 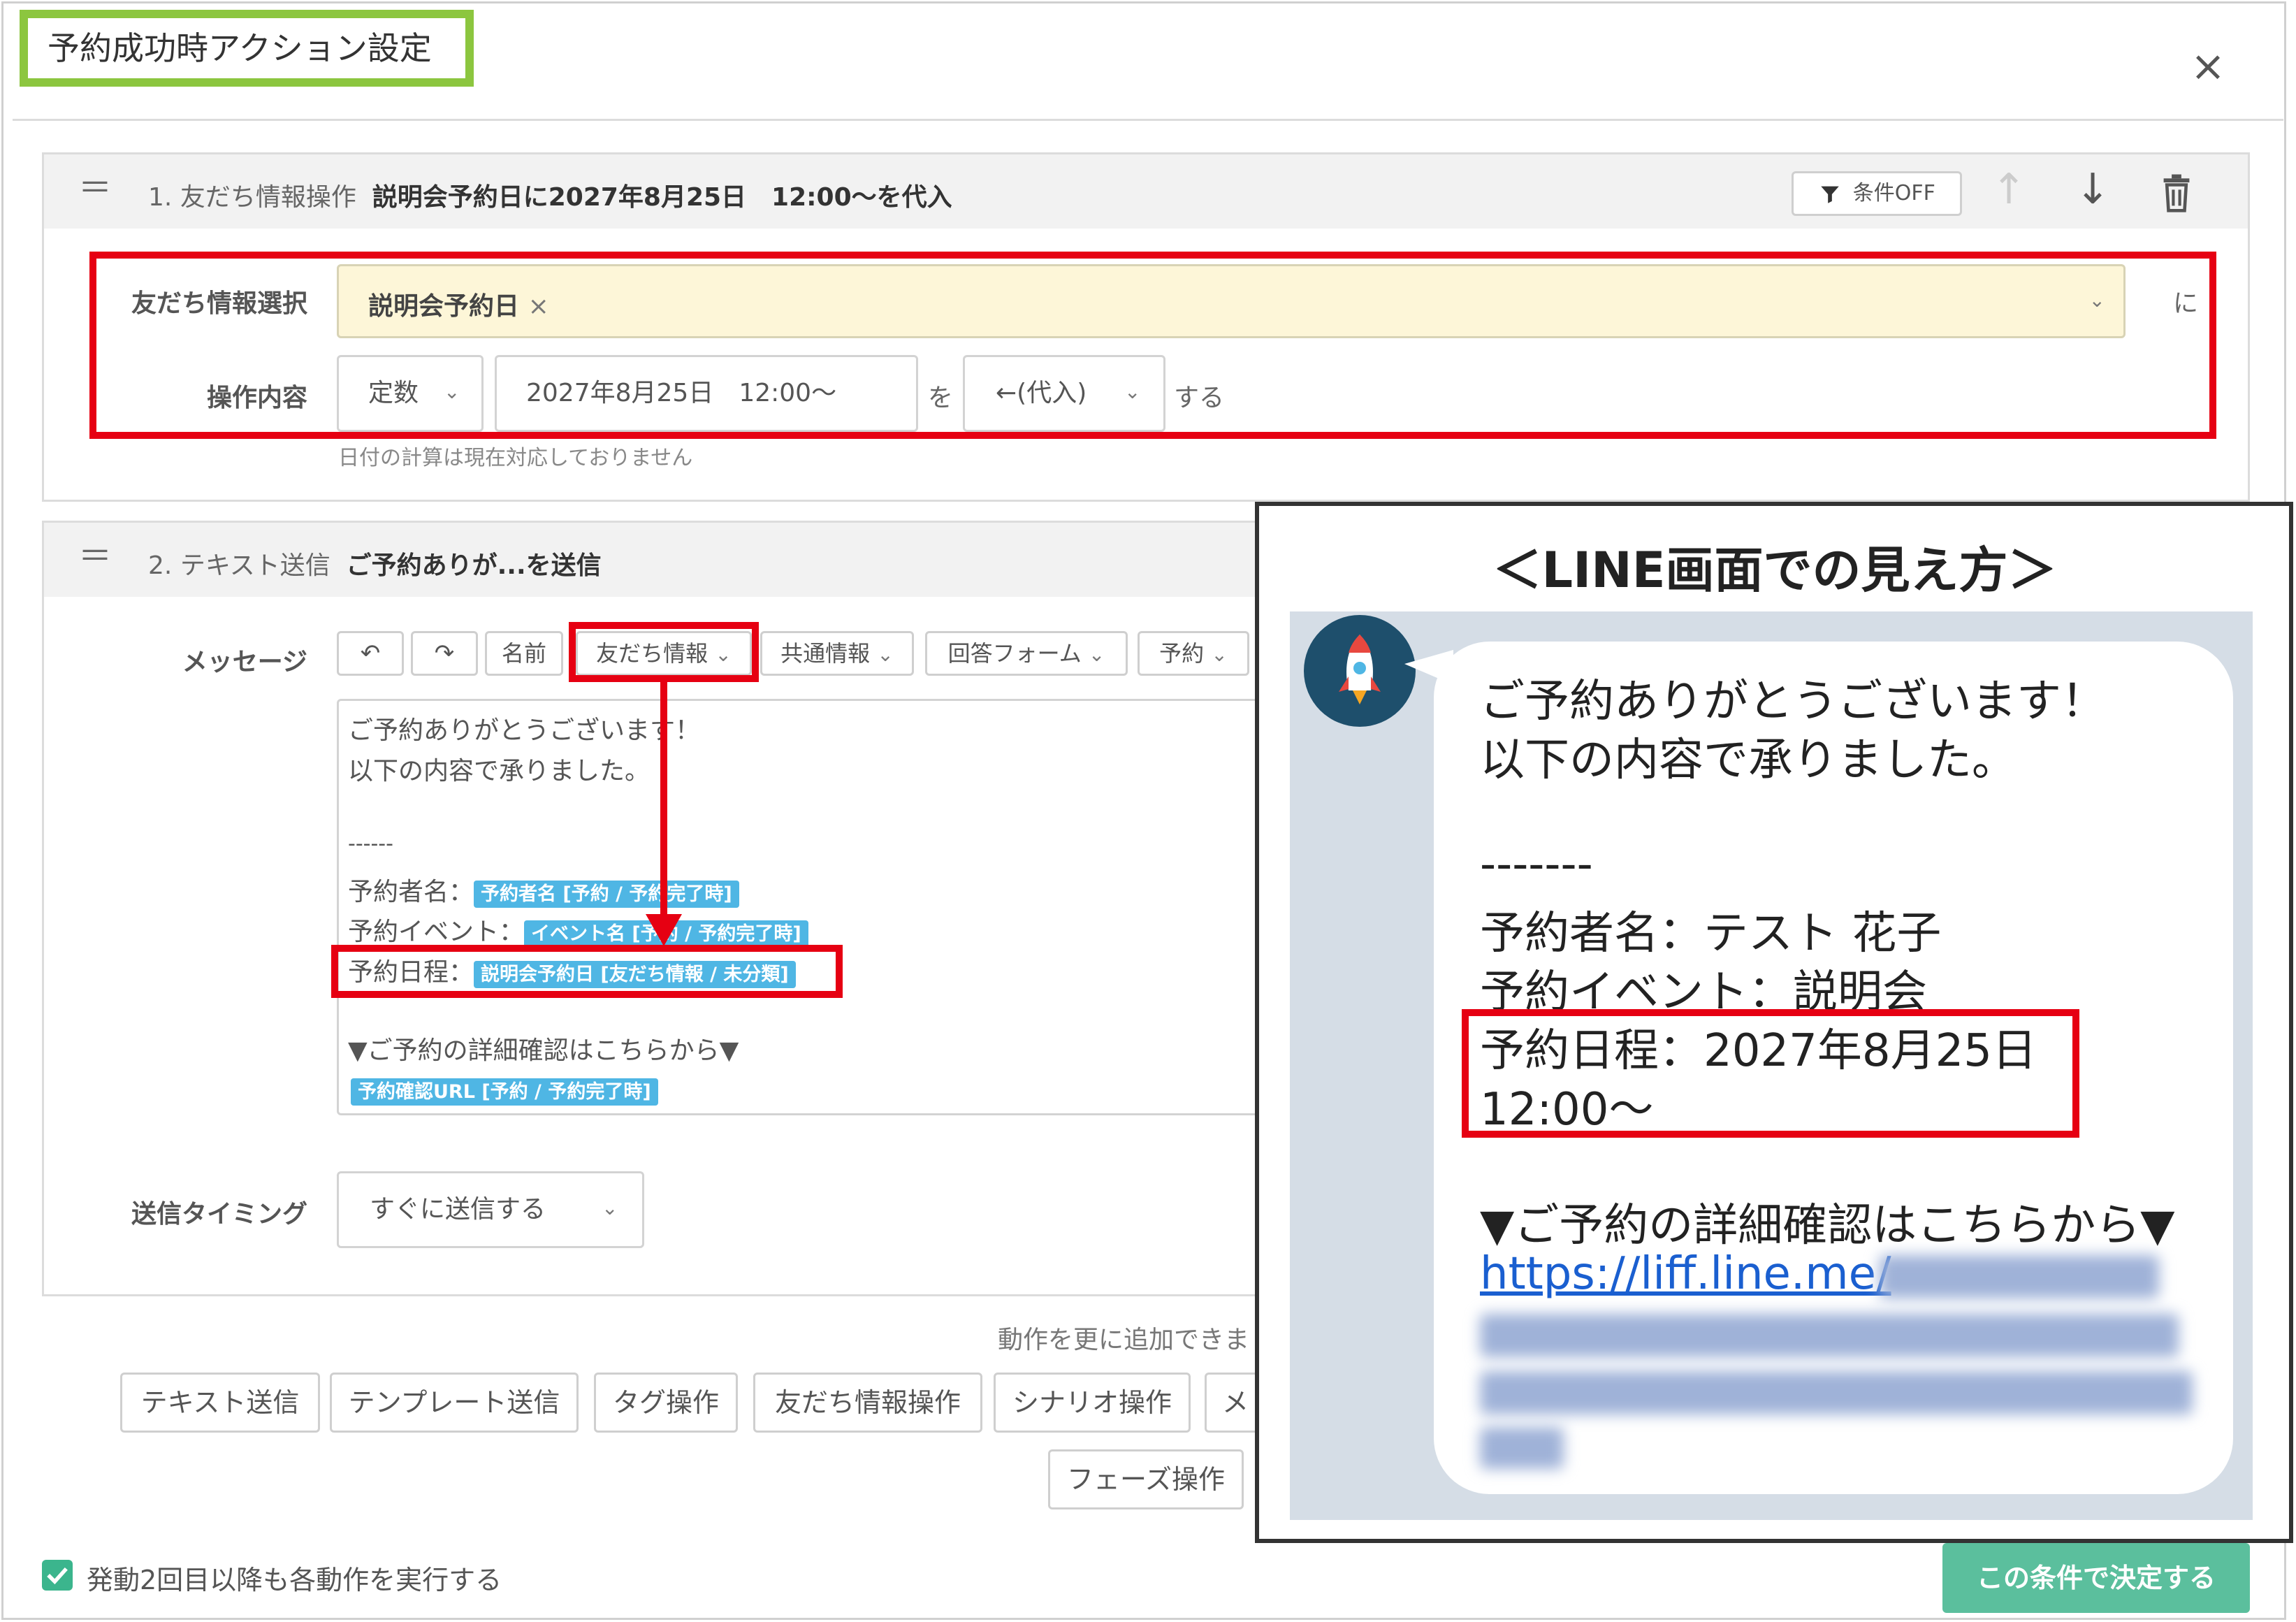 What do you see at coordinates (587, 971) in the screenshot?
I see `date-row-highlight` at bounding box center [587, 971].